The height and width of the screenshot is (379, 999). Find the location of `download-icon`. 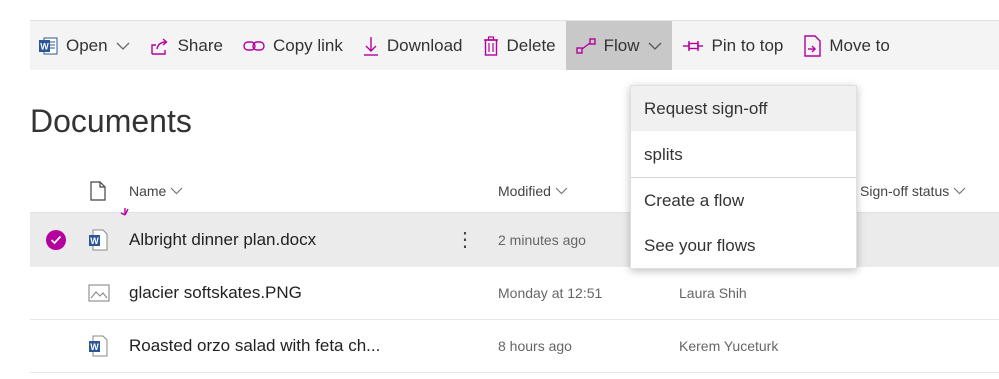

download-icon is located at coordinates (371, 46).